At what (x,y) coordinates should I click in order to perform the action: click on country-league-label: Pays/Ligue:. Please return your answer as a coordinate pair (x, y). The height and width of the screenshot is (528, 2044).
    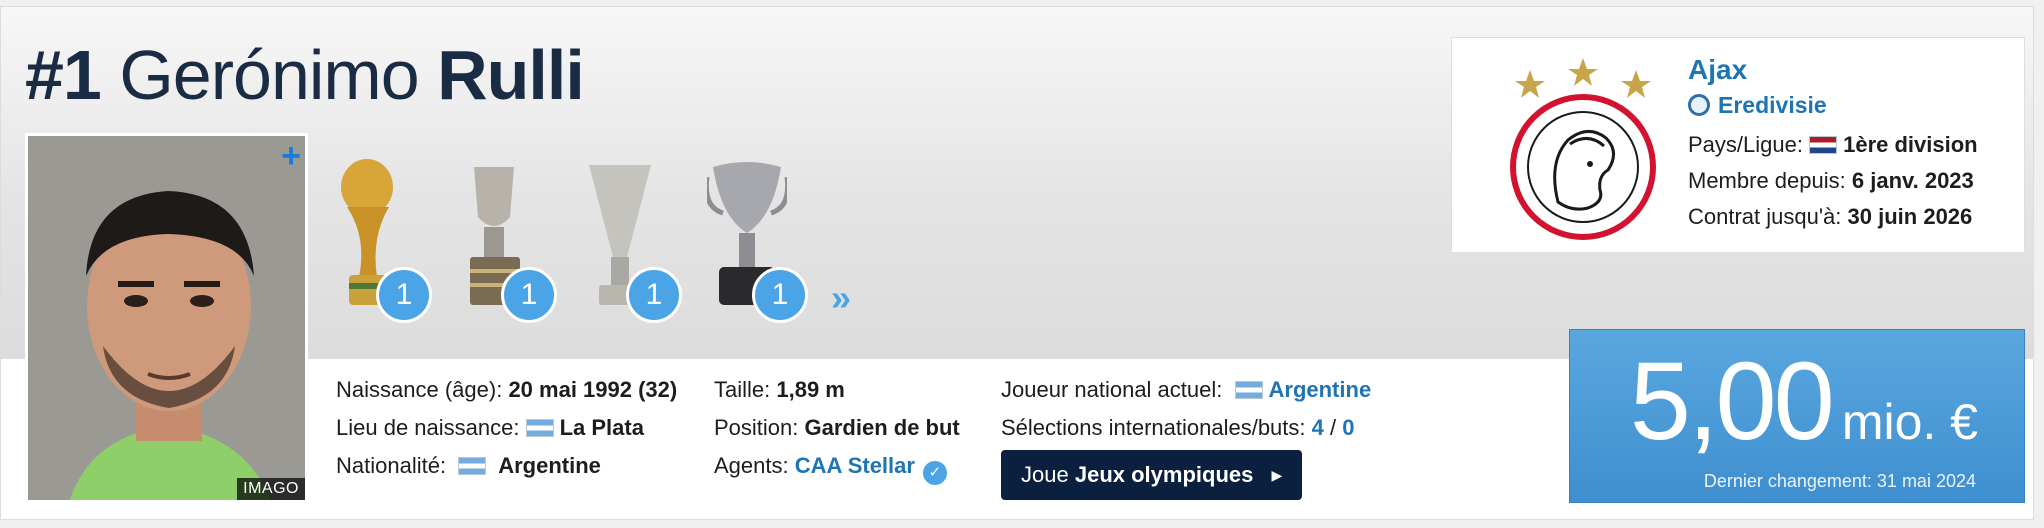
    Looking at the image, I should click on (1745, 144).